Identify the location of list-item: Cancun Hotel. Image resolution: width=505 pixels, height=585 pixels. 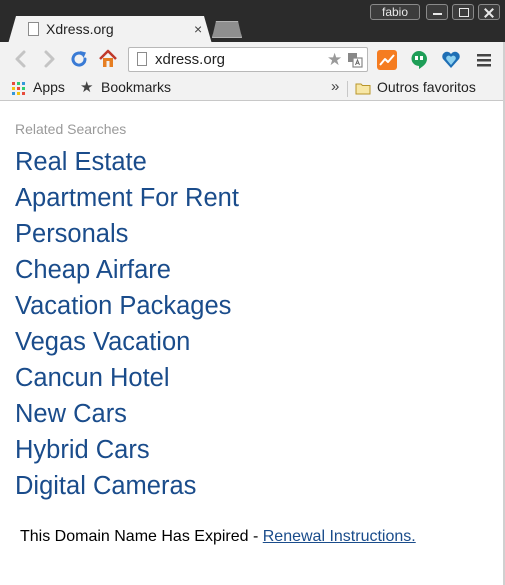
(127, 378).